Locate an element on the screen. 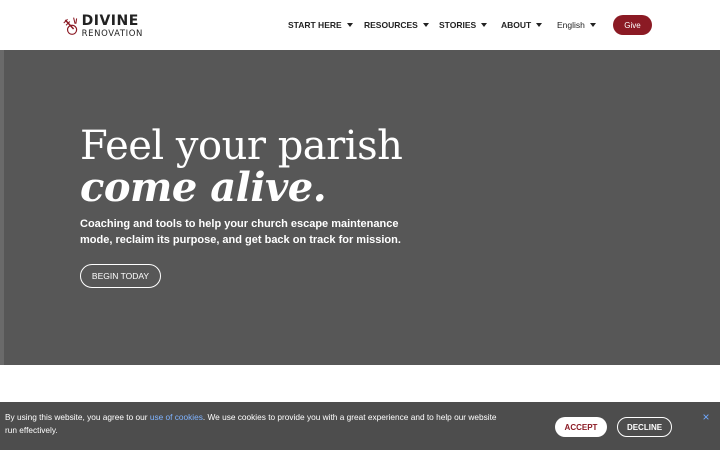  nav-item-resources: RESOURCES is located at coordinates (396, 25).